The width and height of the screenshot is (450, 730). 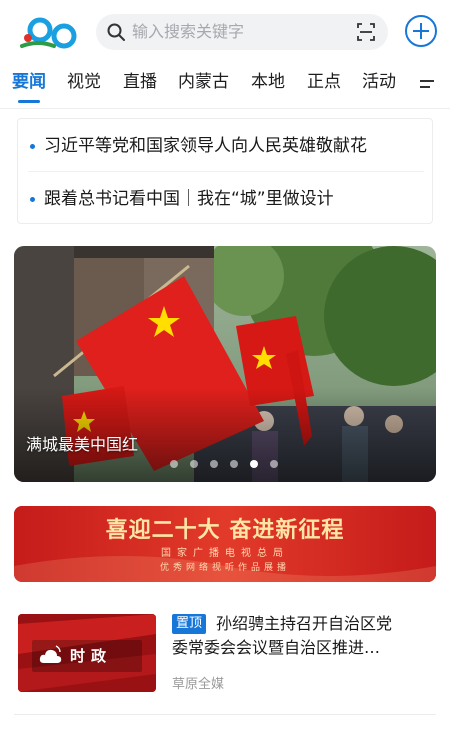 What do you see at coordinates (427, 84) in the screenshot?
I see `menu-icon` at bounding box center [427, 84].